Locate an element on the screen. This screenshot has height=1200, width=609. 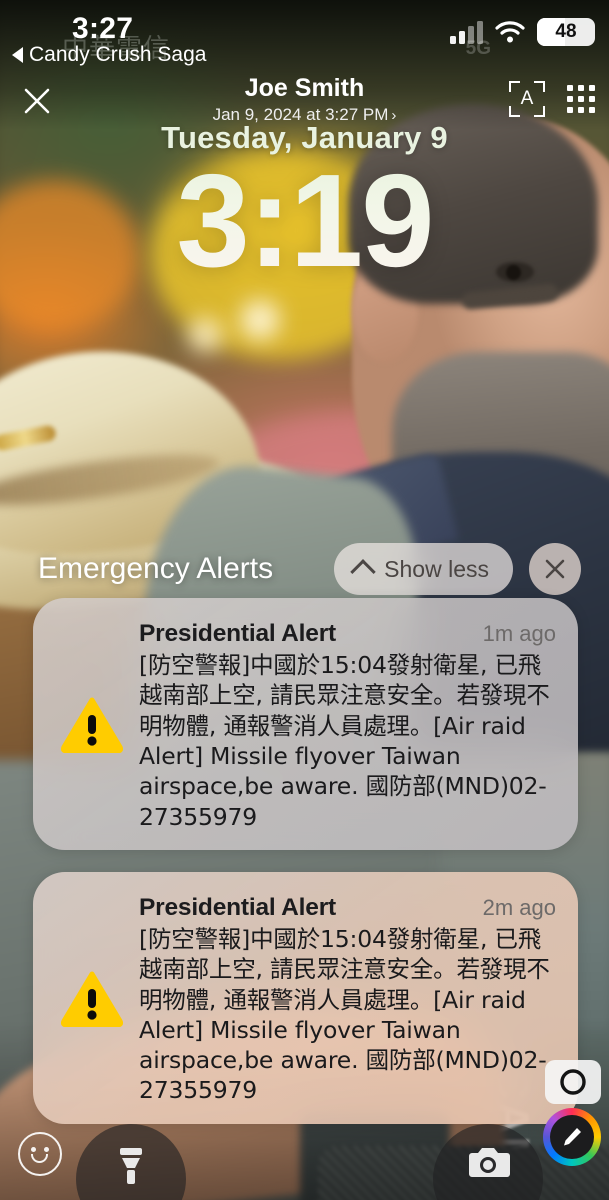
nav-actions: A is located at coordinates (552, 99).